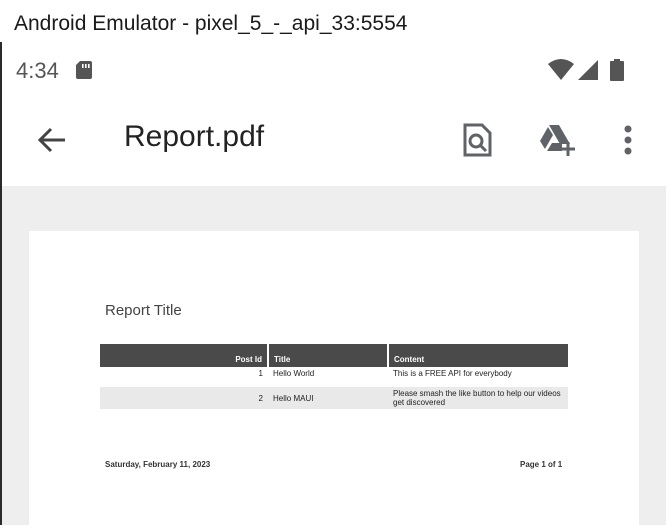  I want to click on column-header-content: Content, so click(478, 355).